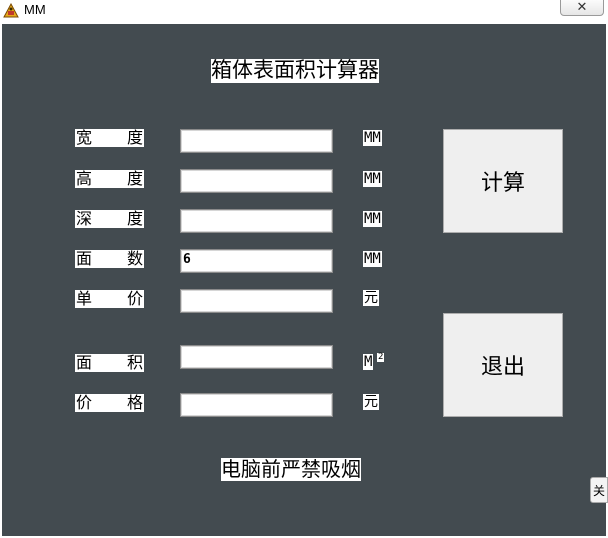 The height and width of the screenshot is (538, 608). Describe the element at coordinates (372, 179) in the screenshot. I see `height-unit: MM` at that location.